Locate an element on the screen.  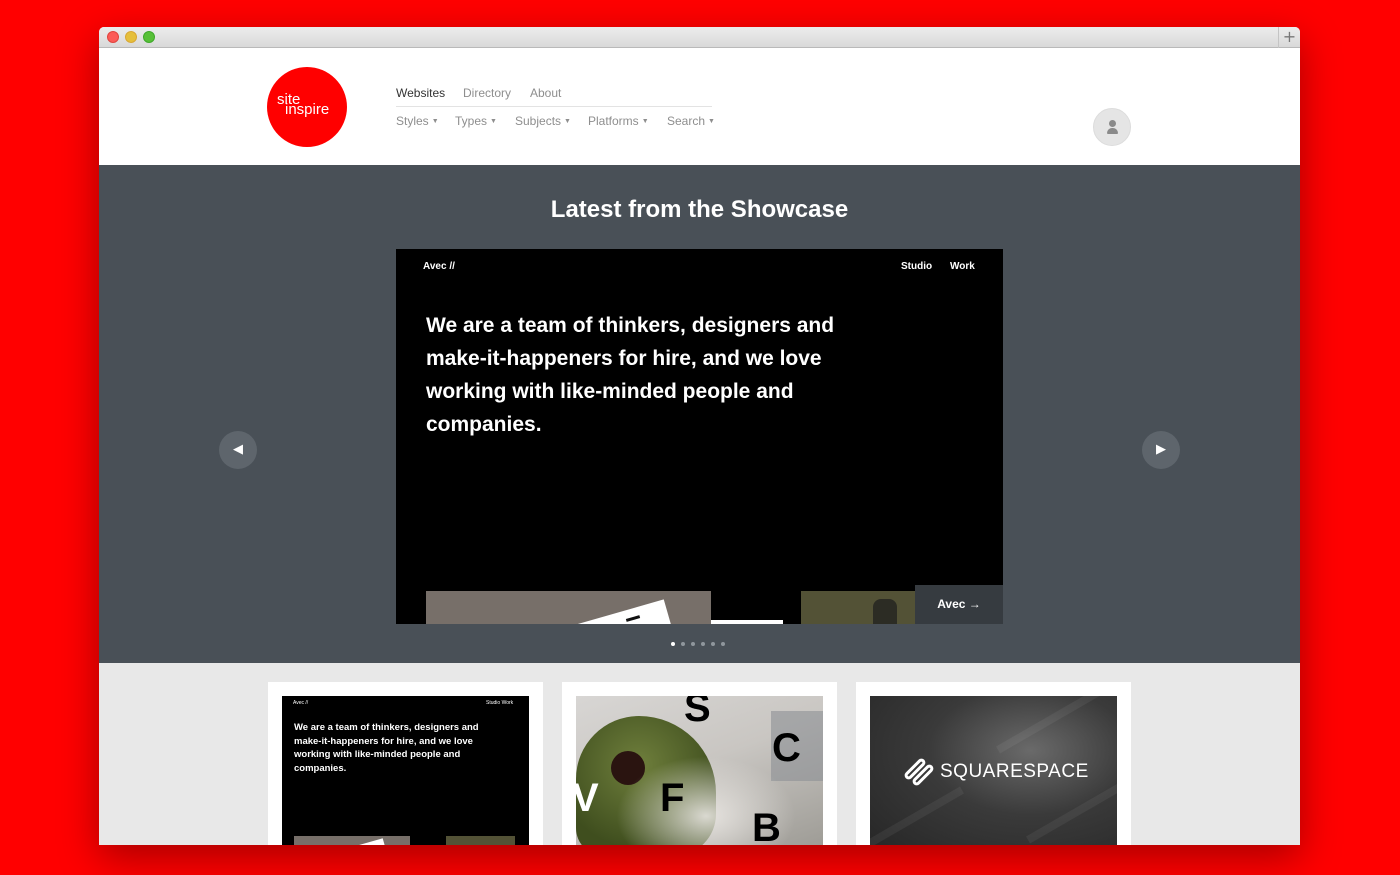
showcase-title: Latest from the Showcase is located at coordinates (699, 209).